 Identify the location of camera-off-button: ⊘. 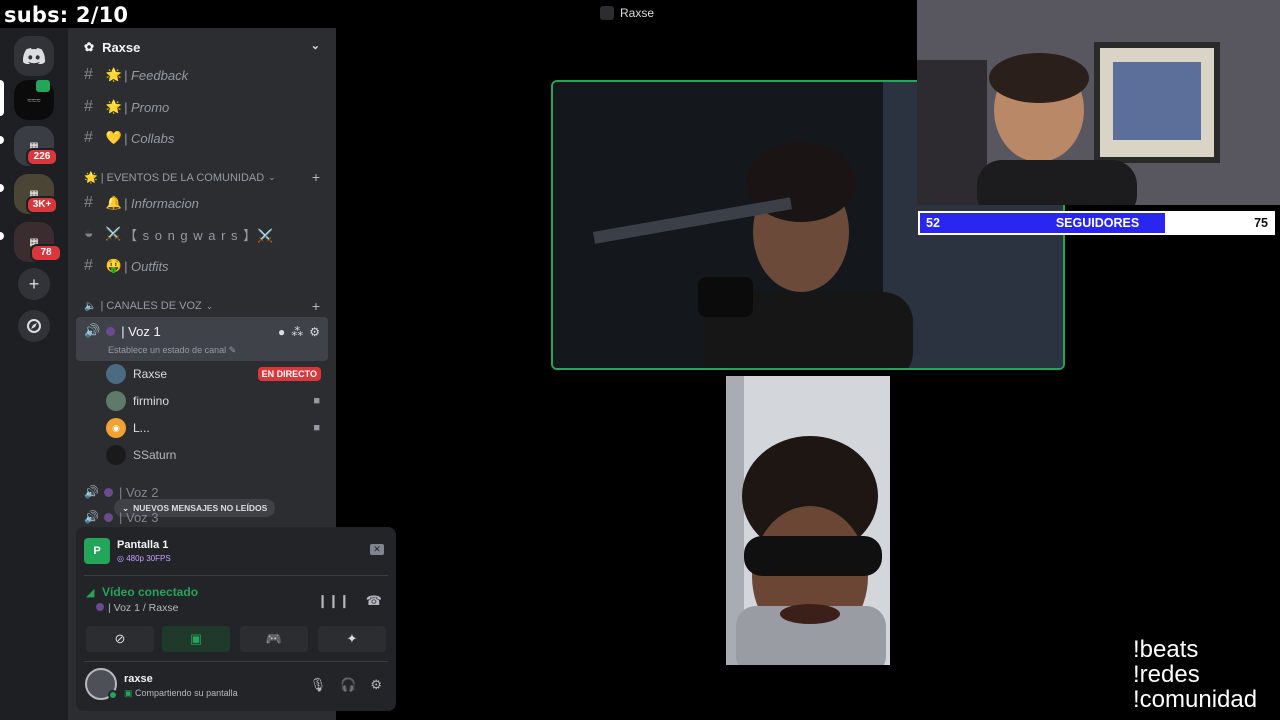
(120, 639).